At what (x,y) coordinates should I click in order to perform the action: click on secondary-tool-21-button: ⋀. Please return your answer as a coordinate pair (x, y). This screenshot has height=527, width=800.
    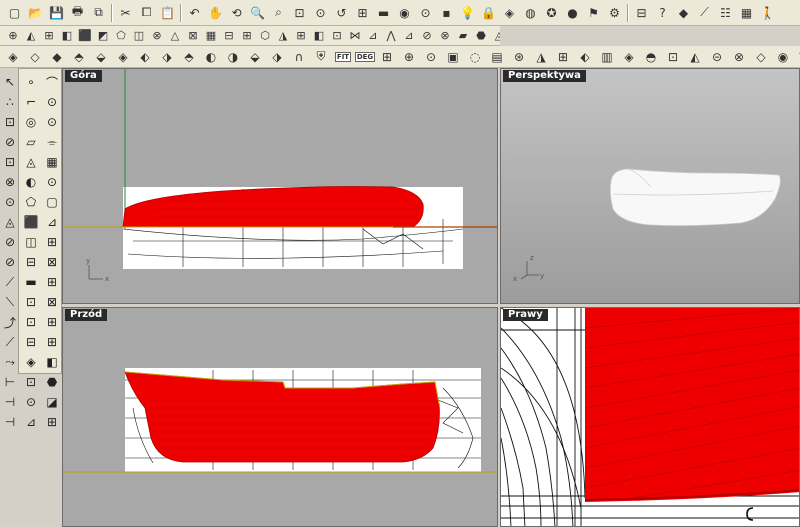
    Looking at the image, I should click on (391, 36).